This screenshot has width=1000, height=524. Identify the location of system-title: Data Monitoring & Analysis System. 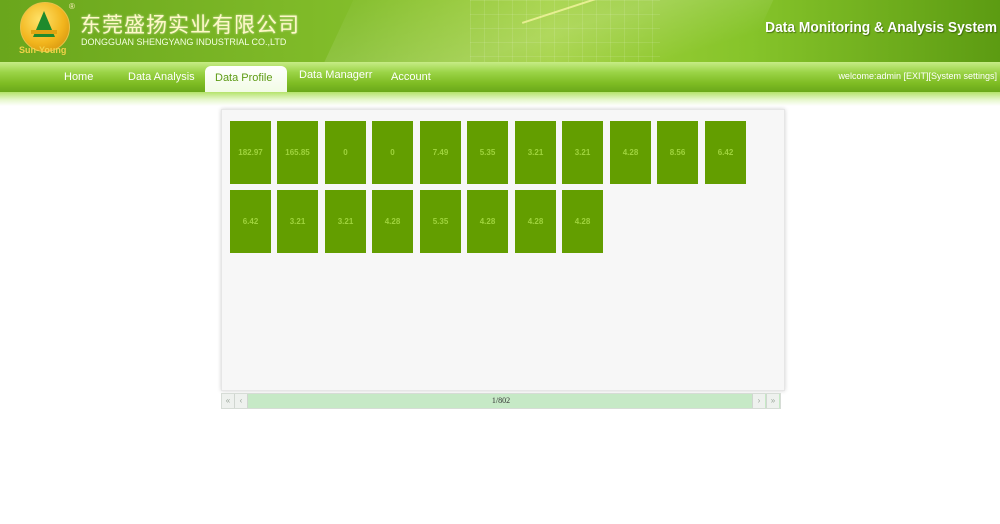
(881, 27).